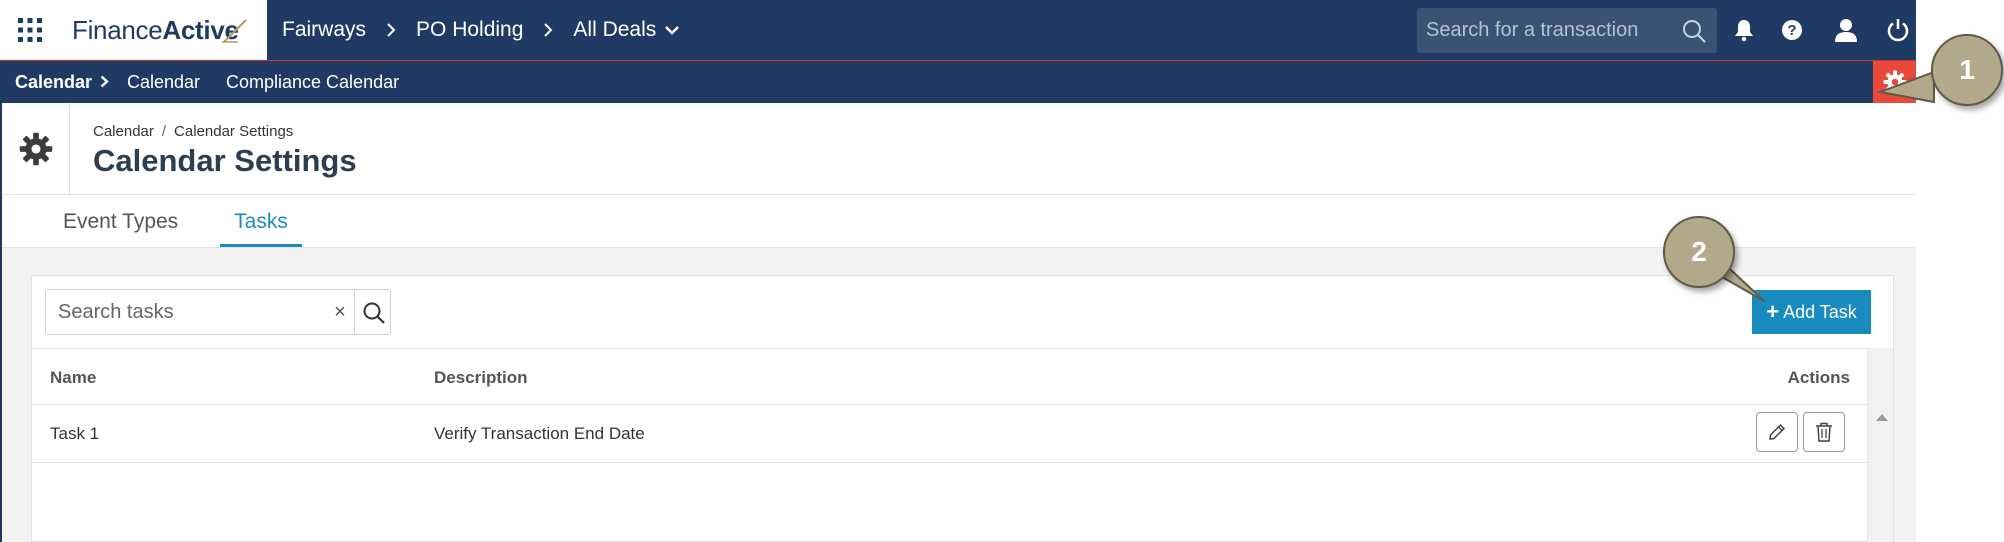 The height and width of the screenshot is (542, 2004). Describe the element at coordinates (225, 160) in the screenshot. I see `page-title: Calendar Settings` at that location.